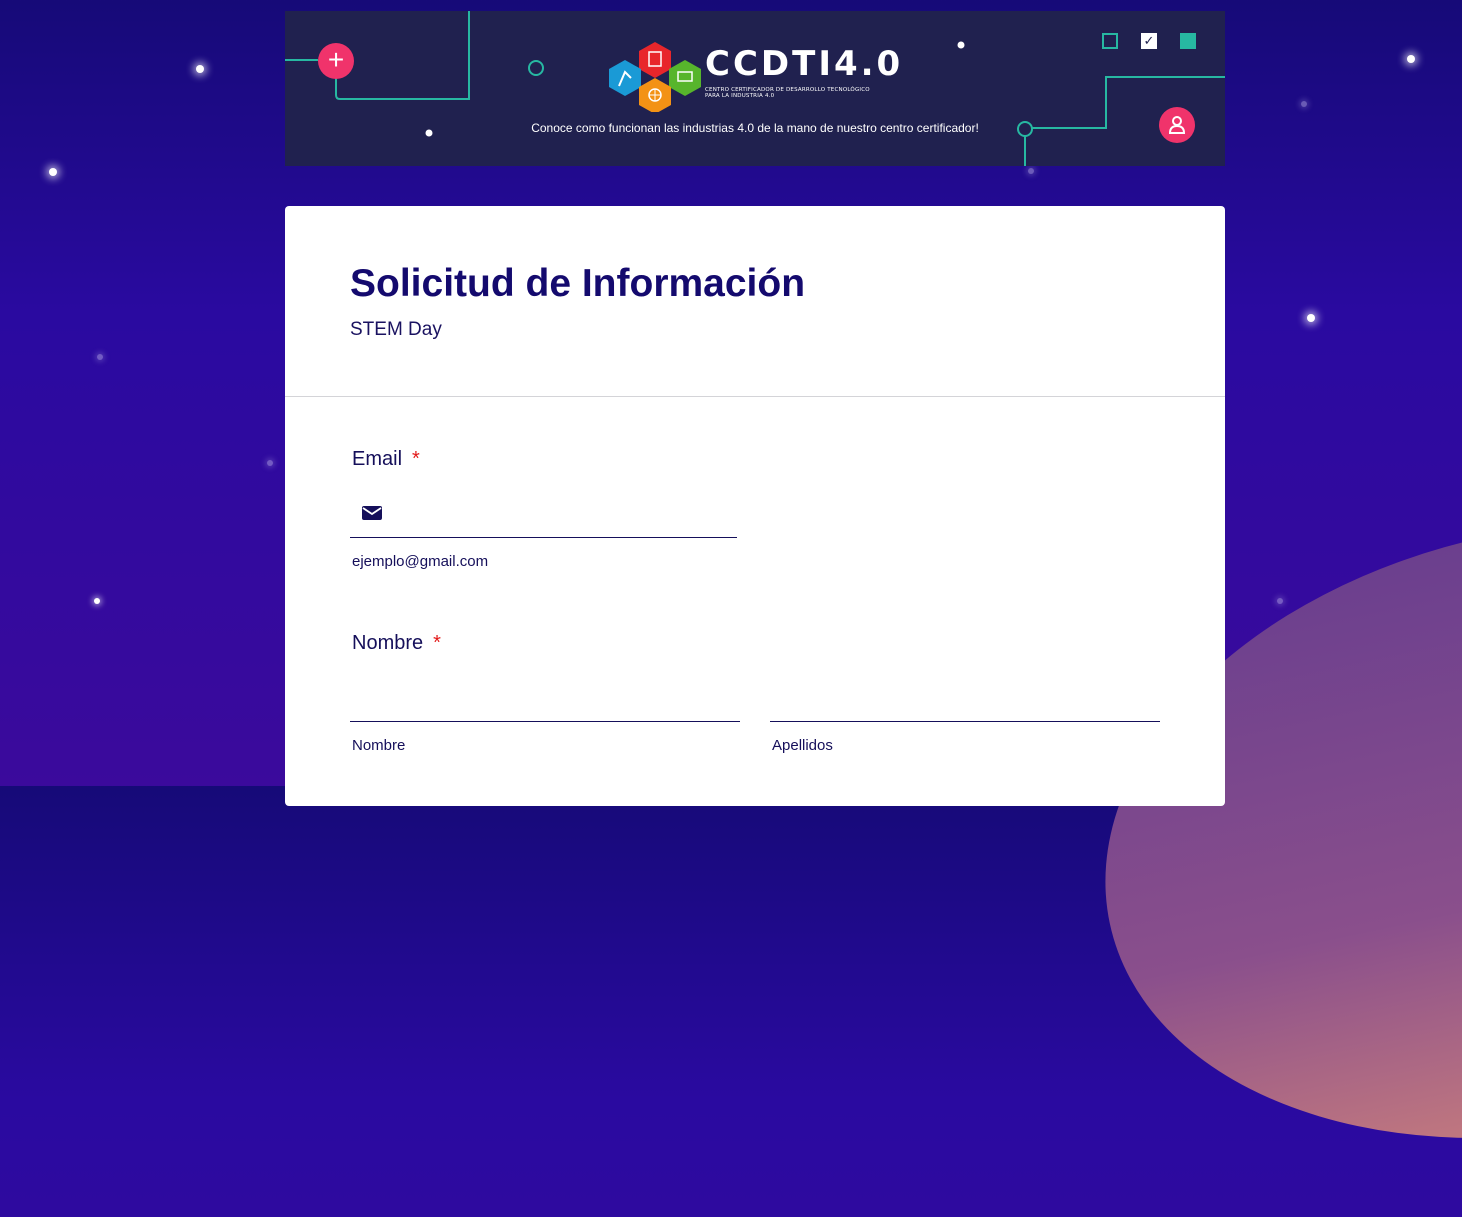 This screenshot has width=1462, height=1217. Describe the element at coordinates (543, 537) in the screenshot. I see `email-underline` at that location.